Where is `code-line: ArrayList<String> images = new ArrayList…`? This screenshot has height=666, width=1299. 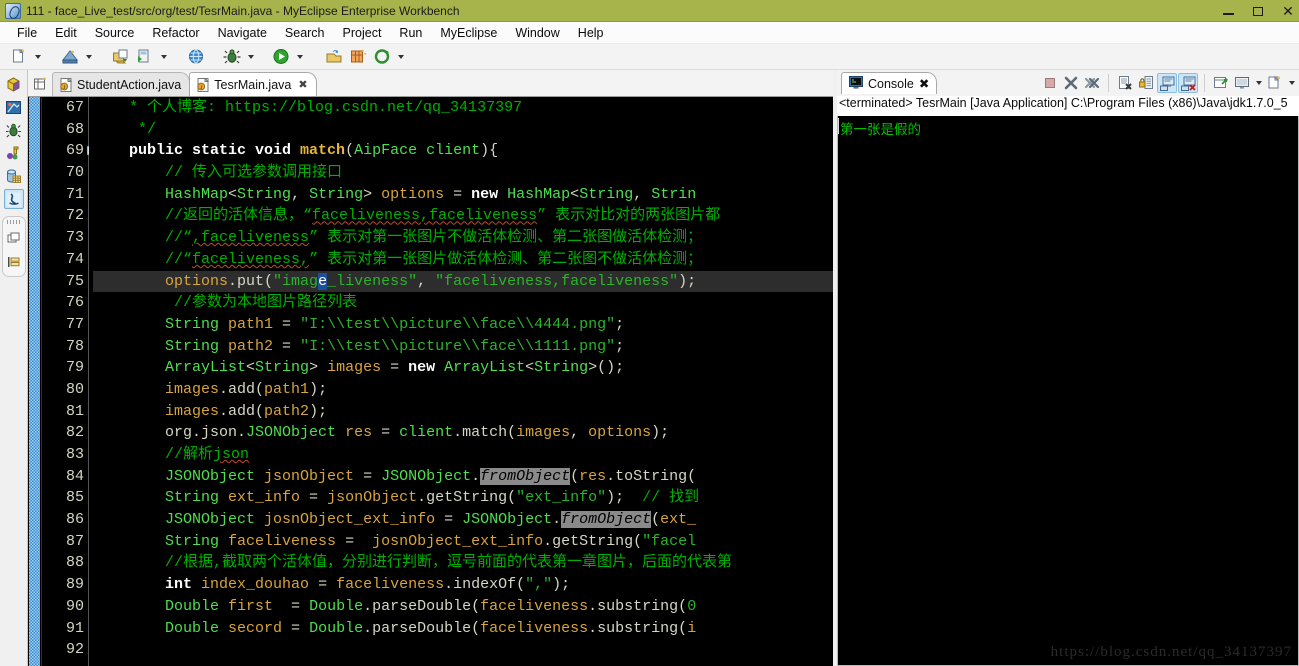 code-line: ArrayList<String> images = new ArrayList… is located at coordinates (463, 368).